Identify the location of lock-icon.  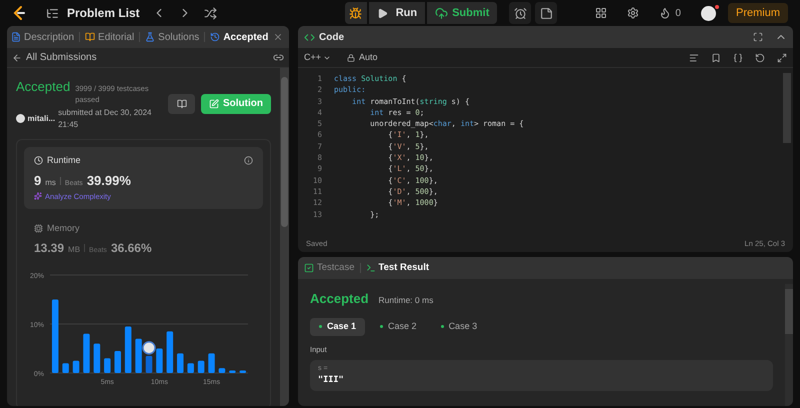
(351, 58).